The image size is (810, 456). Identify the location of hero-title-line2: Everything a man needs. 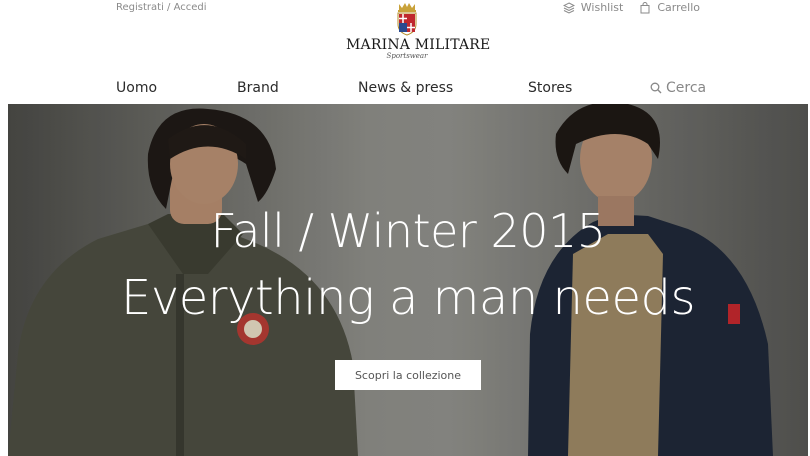
(408, 298).